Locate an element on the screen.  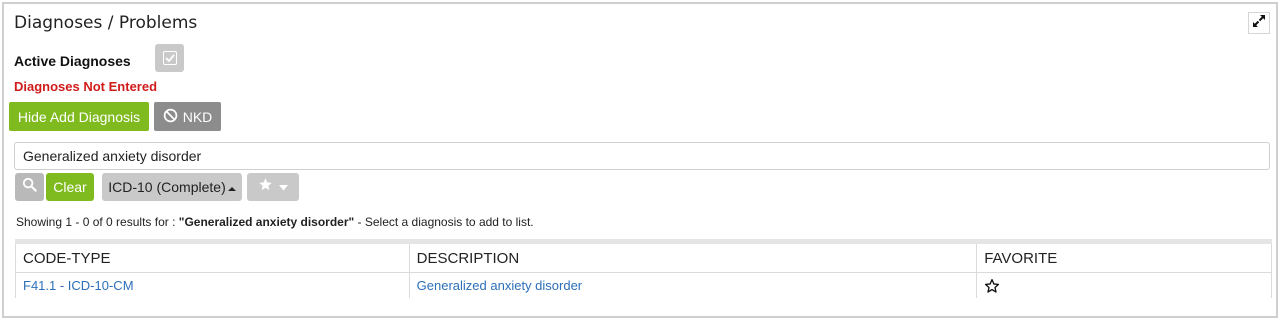
caret-up-icon is located at coordinates (231, 187).